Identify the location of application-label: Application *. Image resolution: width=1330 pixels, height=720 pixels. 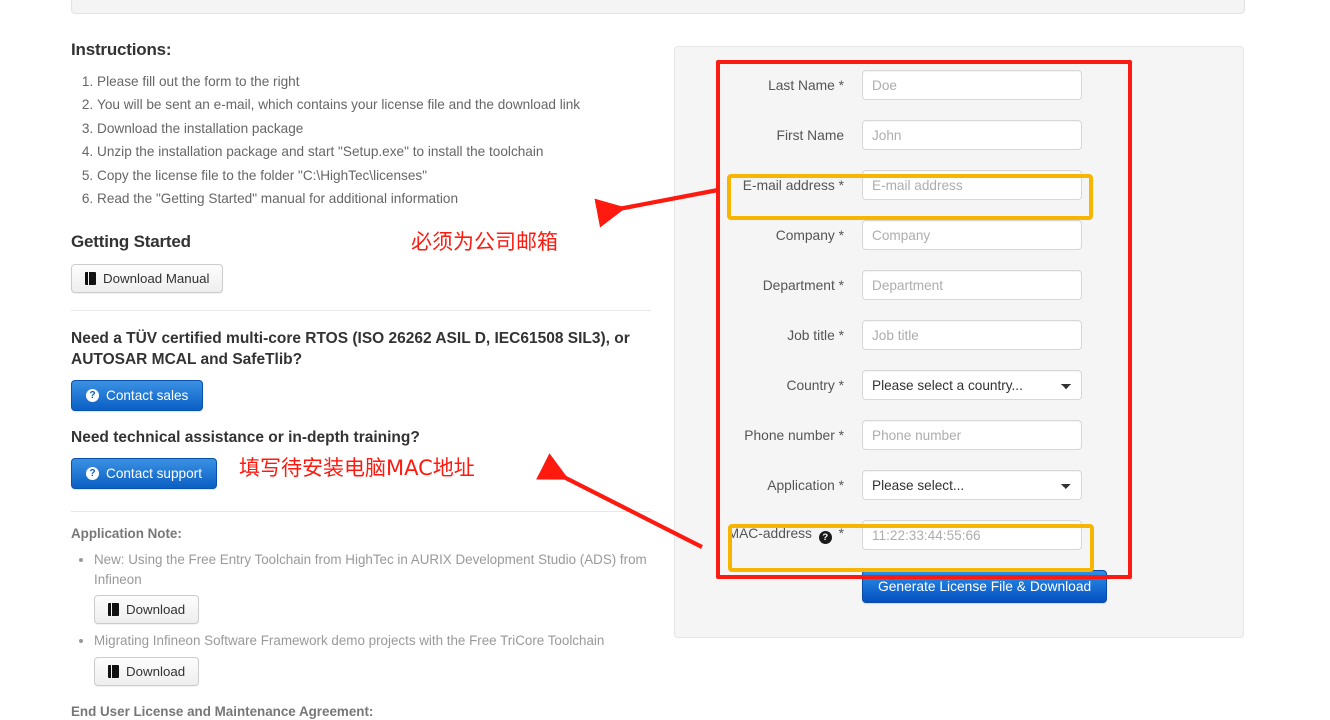
(805, 485).